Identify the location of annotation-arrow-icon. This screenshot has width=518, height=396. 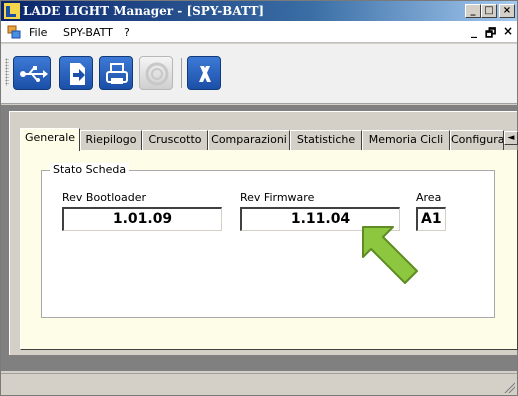
(390, 255).